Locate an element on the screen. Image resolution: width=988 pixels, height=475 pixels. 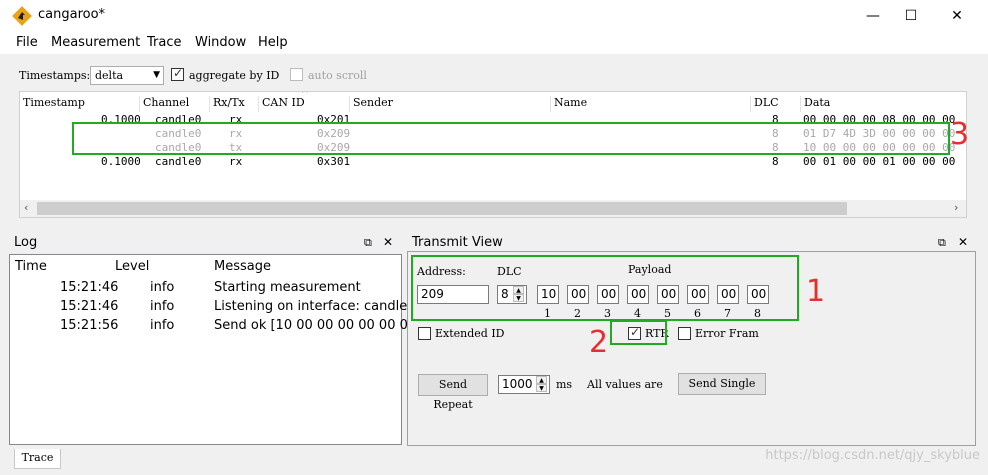
log-message: Starting measurement is located at coordinates (287, 287).